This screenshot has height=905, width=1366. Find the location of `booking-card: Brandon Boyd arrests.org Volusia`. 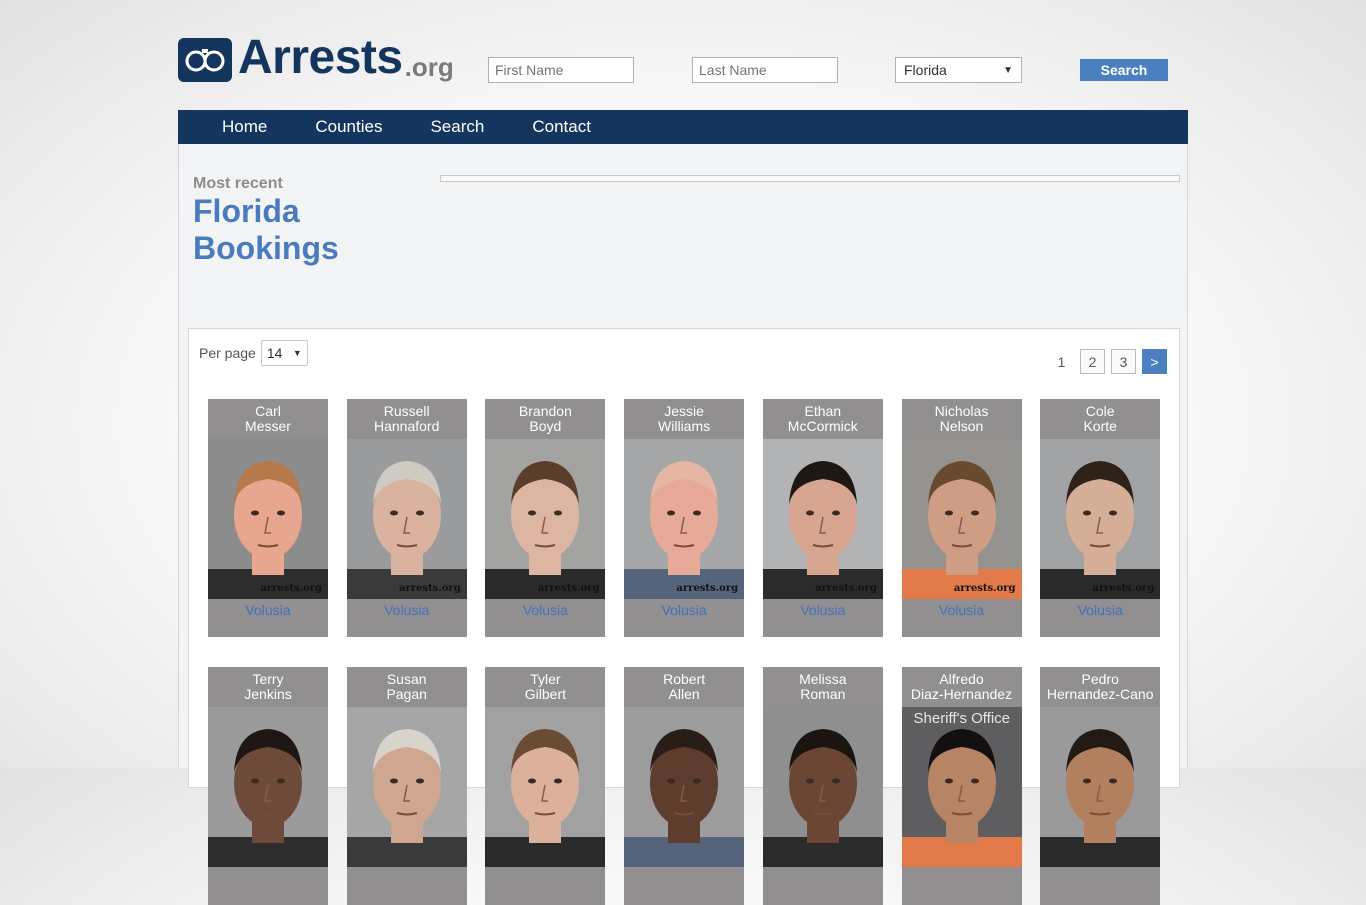

booking-card: Brandon Boyd arrests.org Volusia is located at coordinates (545, 518).